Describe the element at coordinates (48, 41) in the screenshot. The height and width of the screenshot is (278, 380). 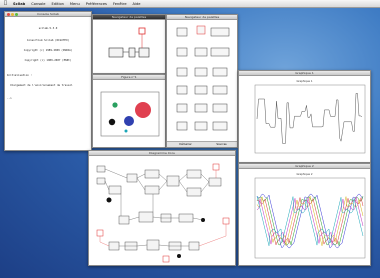
I see `console-banner-line: Consortium Scilab (DIGITEO)` at that location.